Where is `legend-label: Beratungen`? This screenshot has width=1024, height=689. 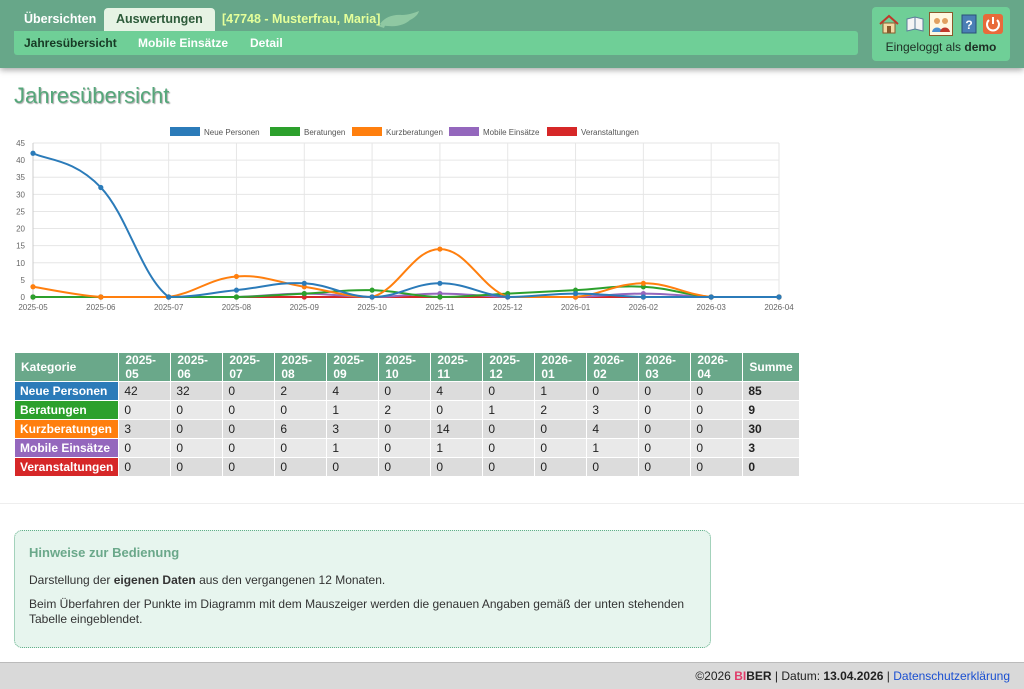 legend-label: Beratungen is located at coordinates (324, 132).